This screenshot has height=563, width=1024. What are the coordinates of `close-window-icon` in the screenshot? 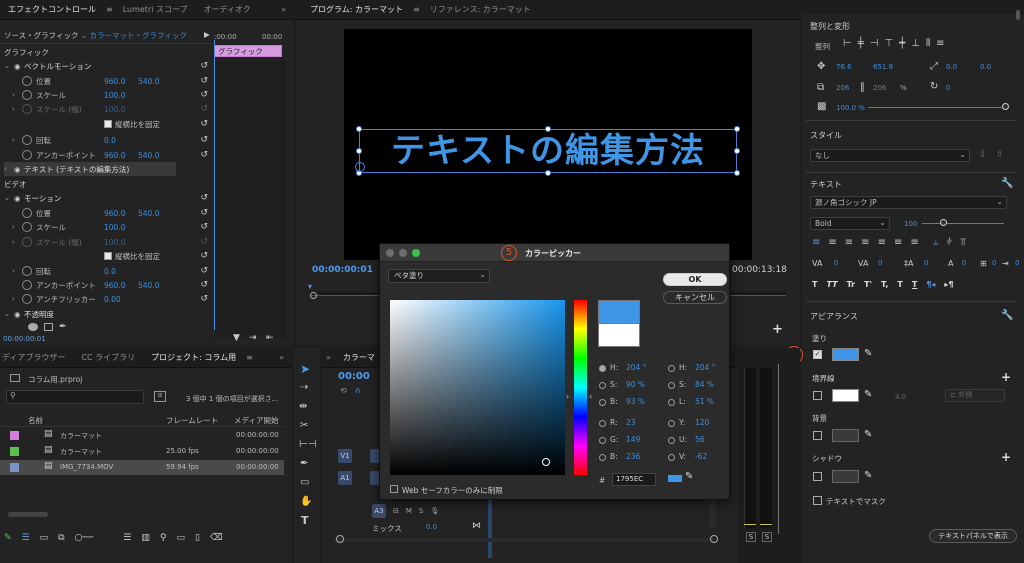 It's located at (390, 253).